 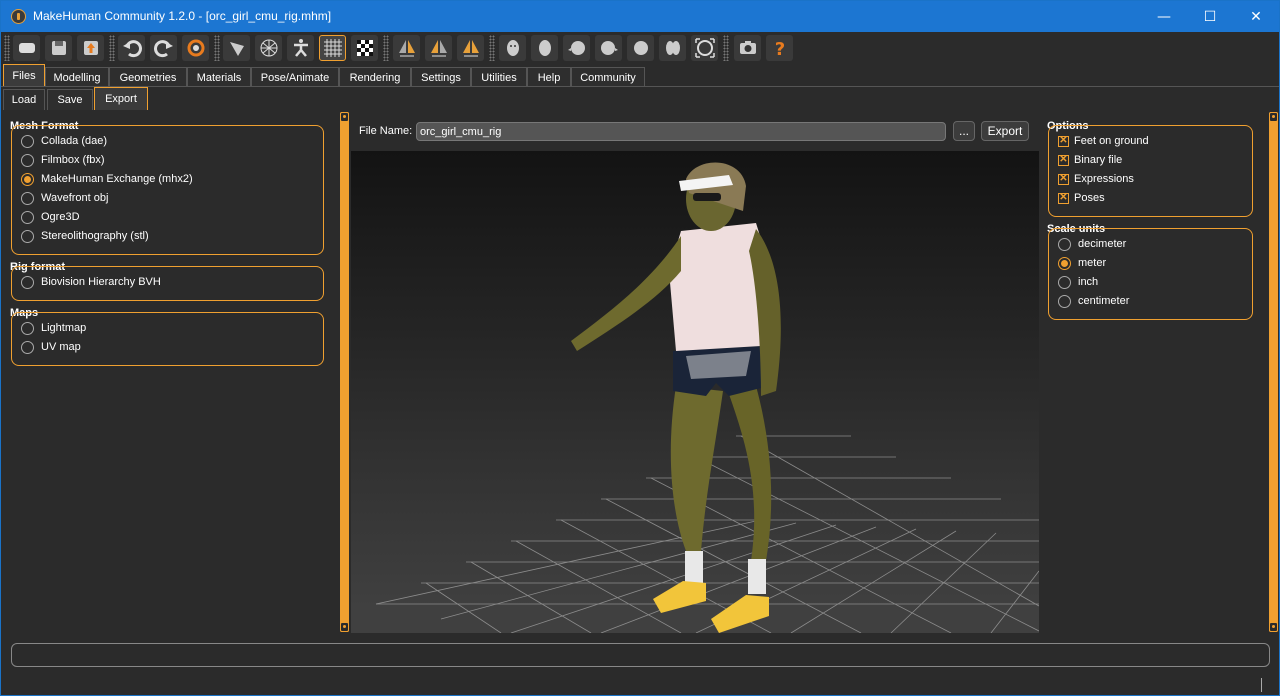 What do you see at coordinates (332, 48) in the screenshot?
I see `grid-icon` at bounding box center [332, 48].